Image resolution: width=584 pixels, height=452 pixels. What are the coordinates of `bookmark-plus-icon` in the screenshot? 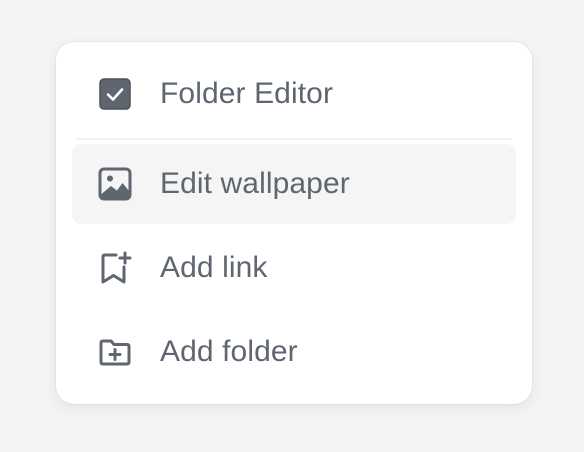 It's located at (115, 268).